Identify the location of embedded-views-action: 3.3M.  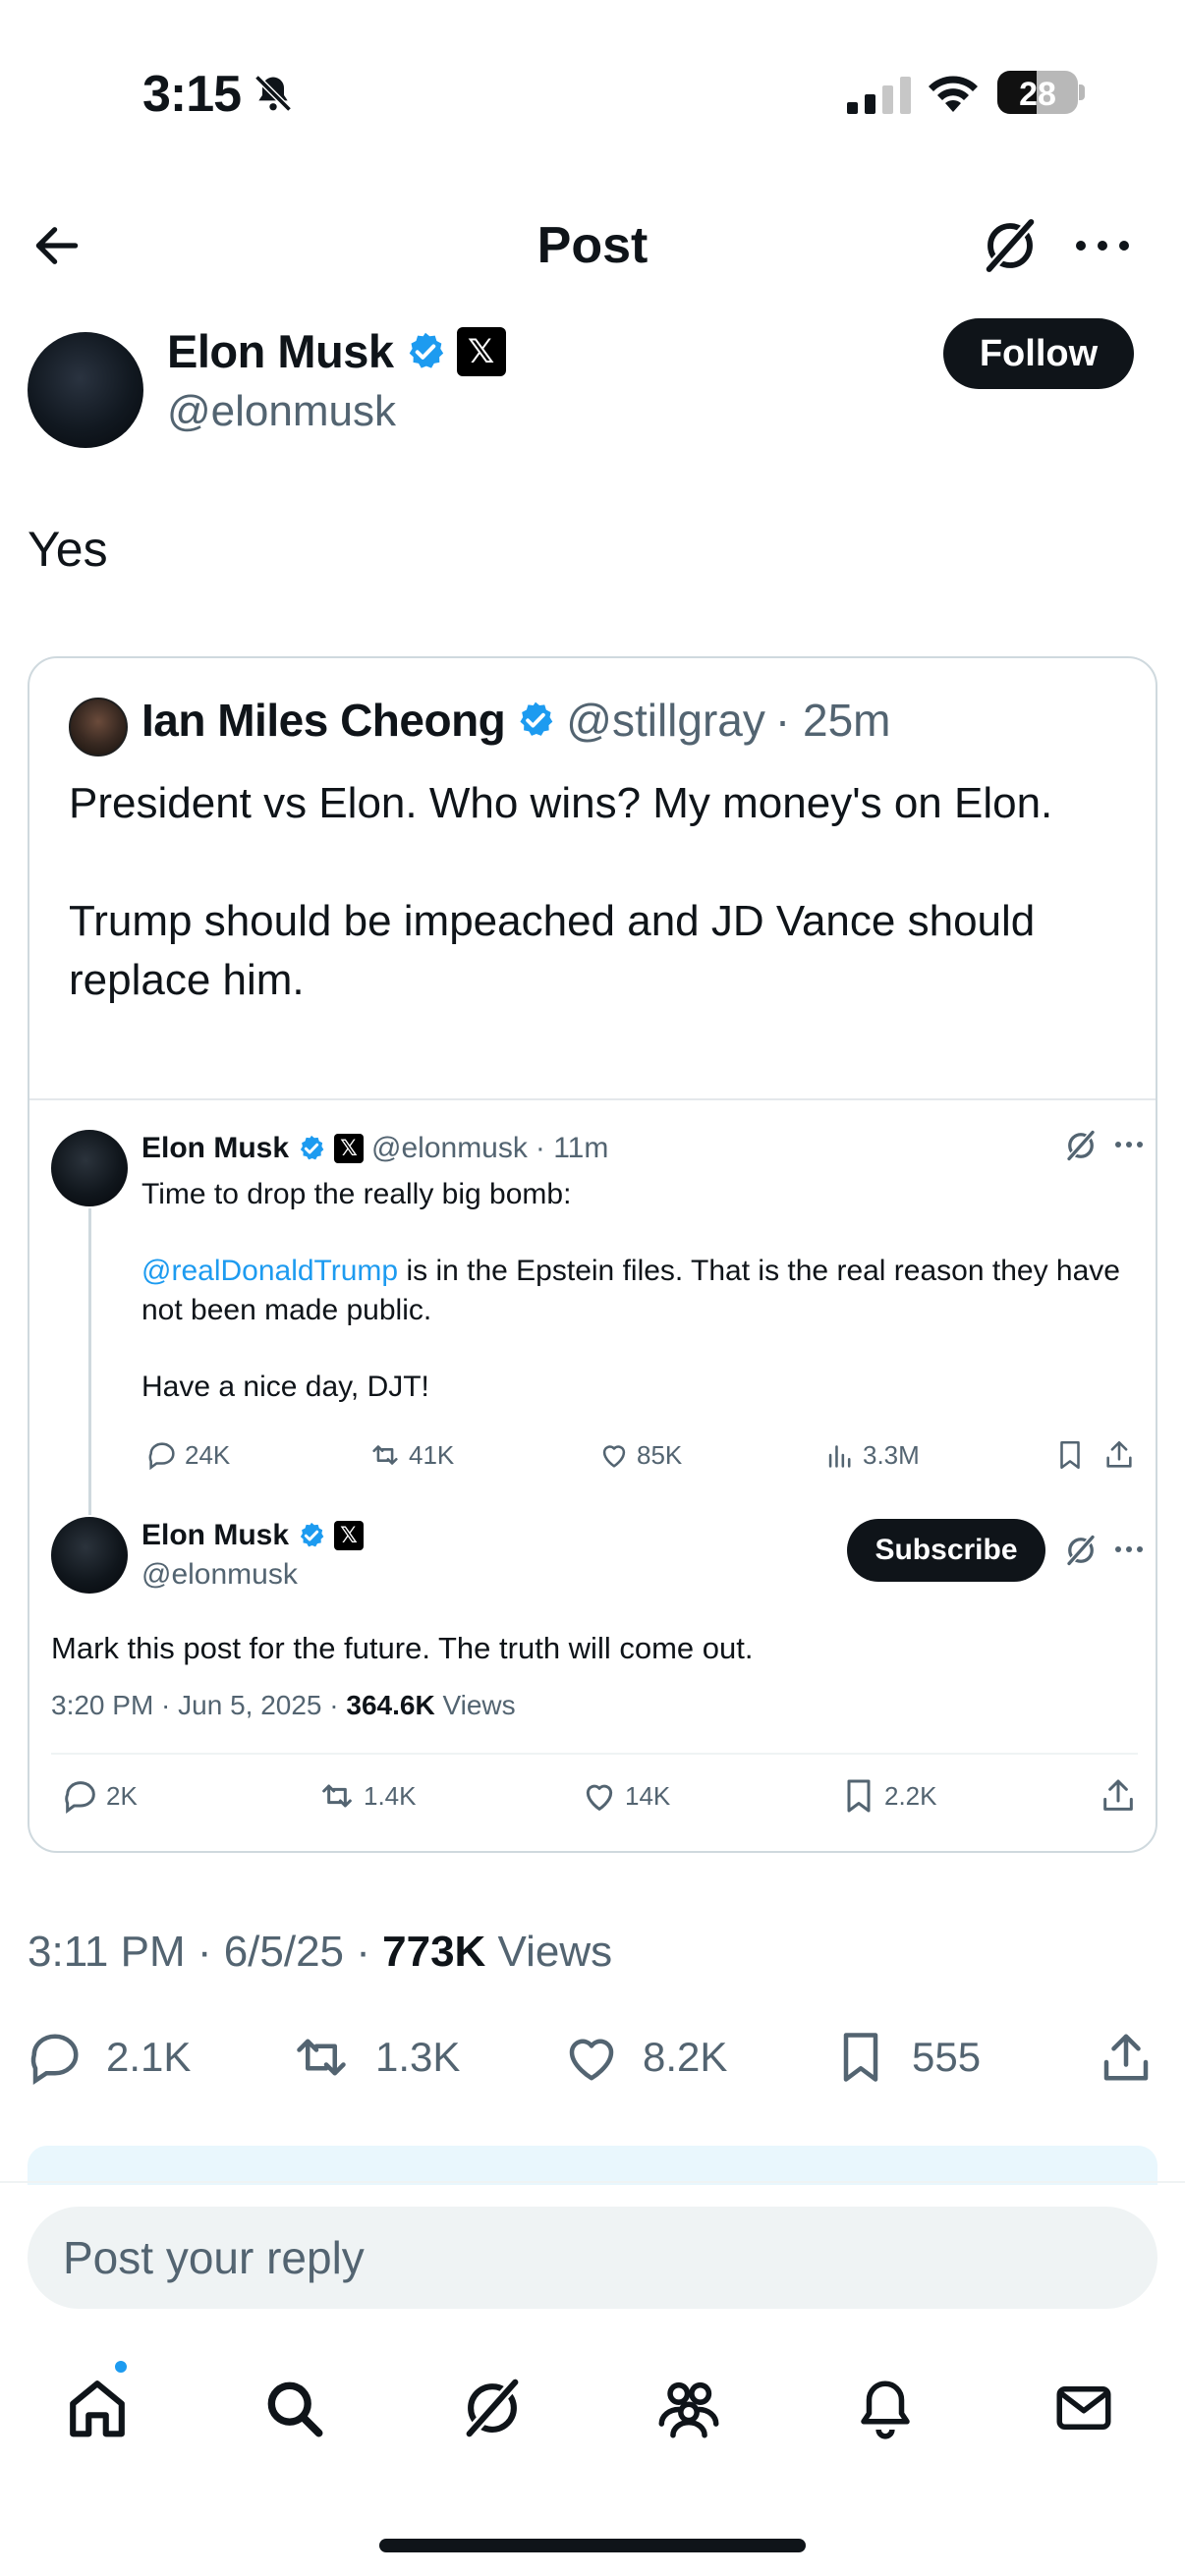
(872, 1455).